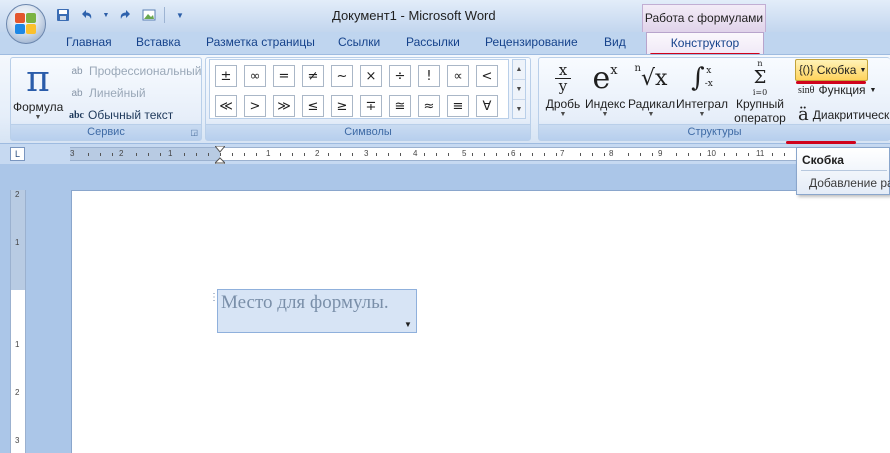 The image size is (890, 453). Describe the element at coordinates (704, 18) in the screenshot. I see `contextual-tab-header: Работа с формулами` at that location.